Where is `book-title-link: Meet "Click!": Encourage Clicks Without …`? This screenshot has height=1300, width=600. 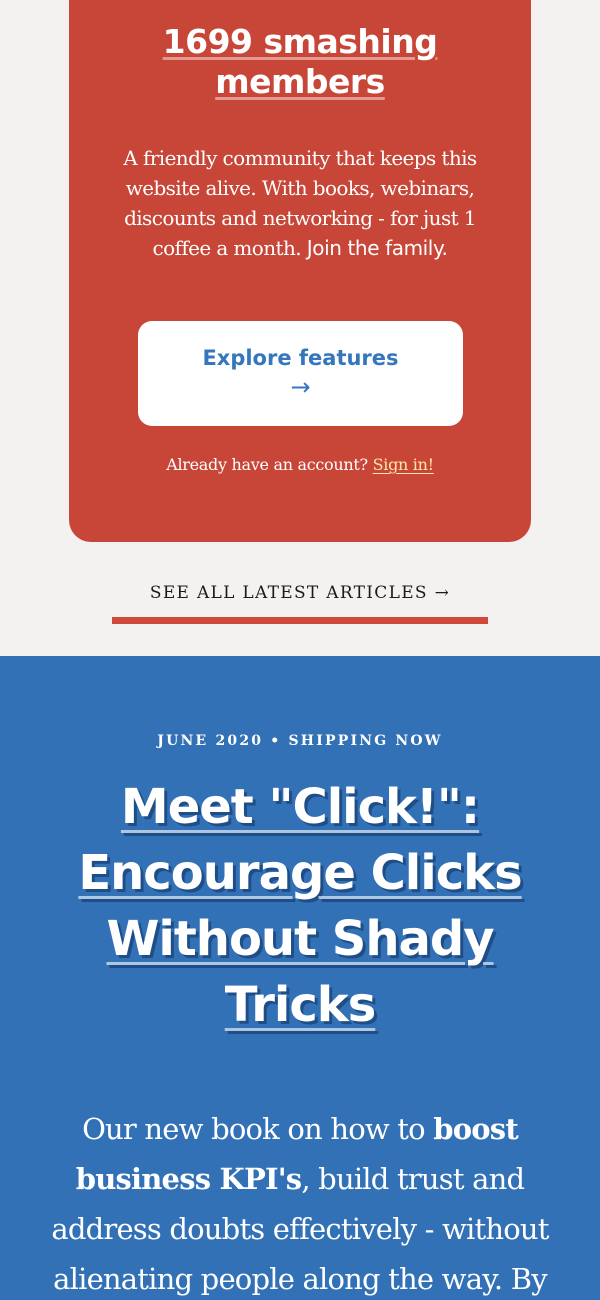 book-title-link: Meet "Click!": Encourage Clicks Without … is located at coordinates (300, 906).